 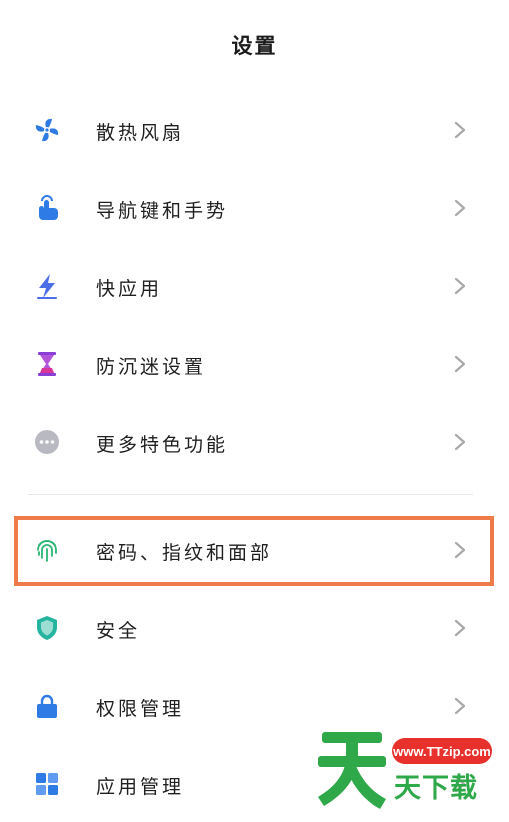 I want to click on fan-icon, so click(x=47, y=130).